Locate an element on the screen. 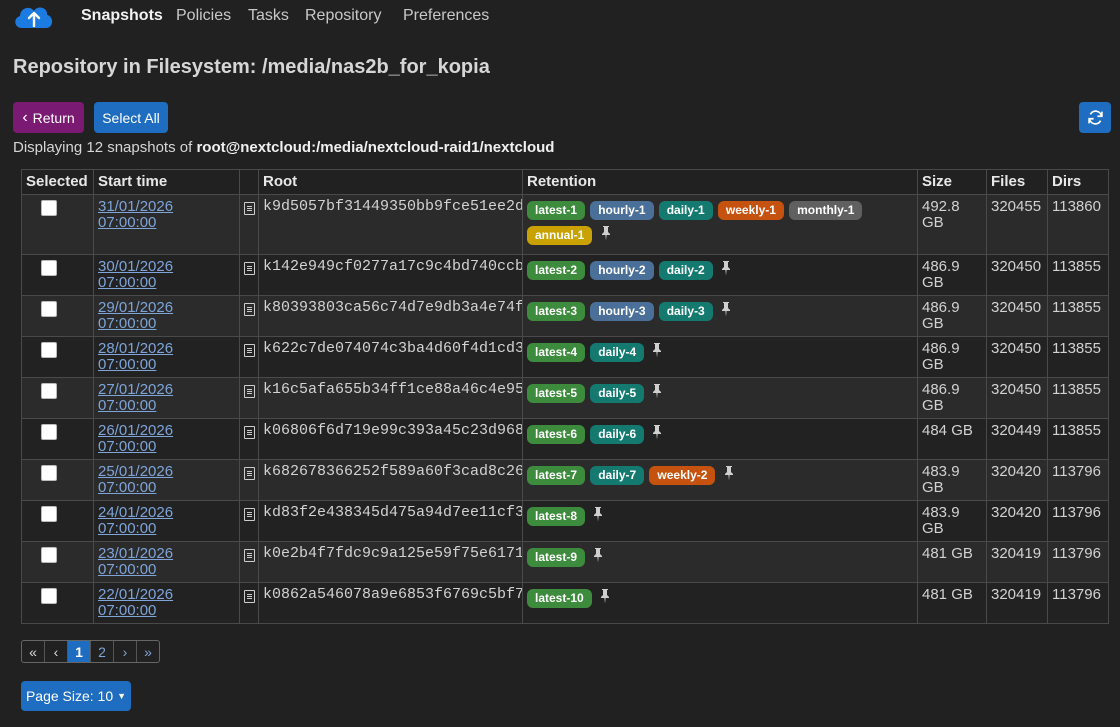 The height and width of the screenshot is (727, 1120). header-retention: Retention is located at coordinates (720, 182).